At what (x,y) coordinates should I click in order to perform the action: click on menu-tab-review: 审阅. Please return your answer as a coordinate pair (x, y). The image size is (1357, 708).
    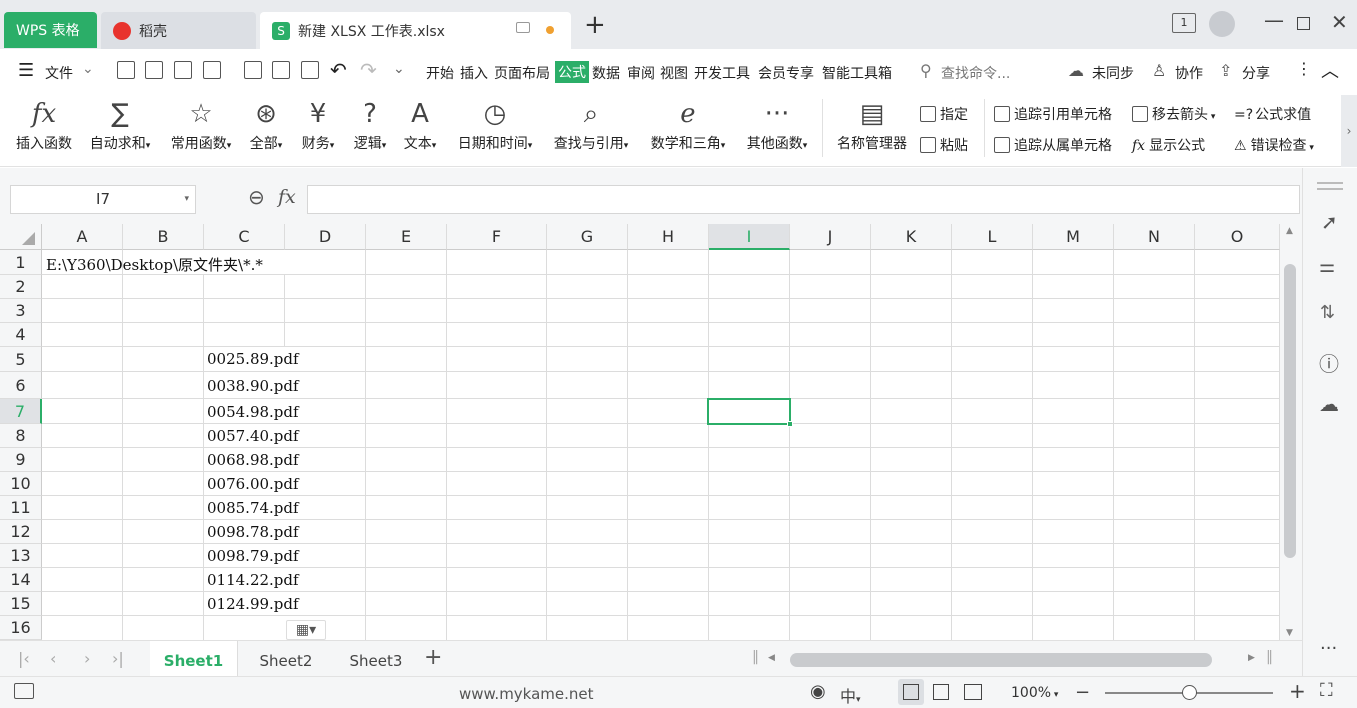
    Looking at the image, I should click on (641, 73).